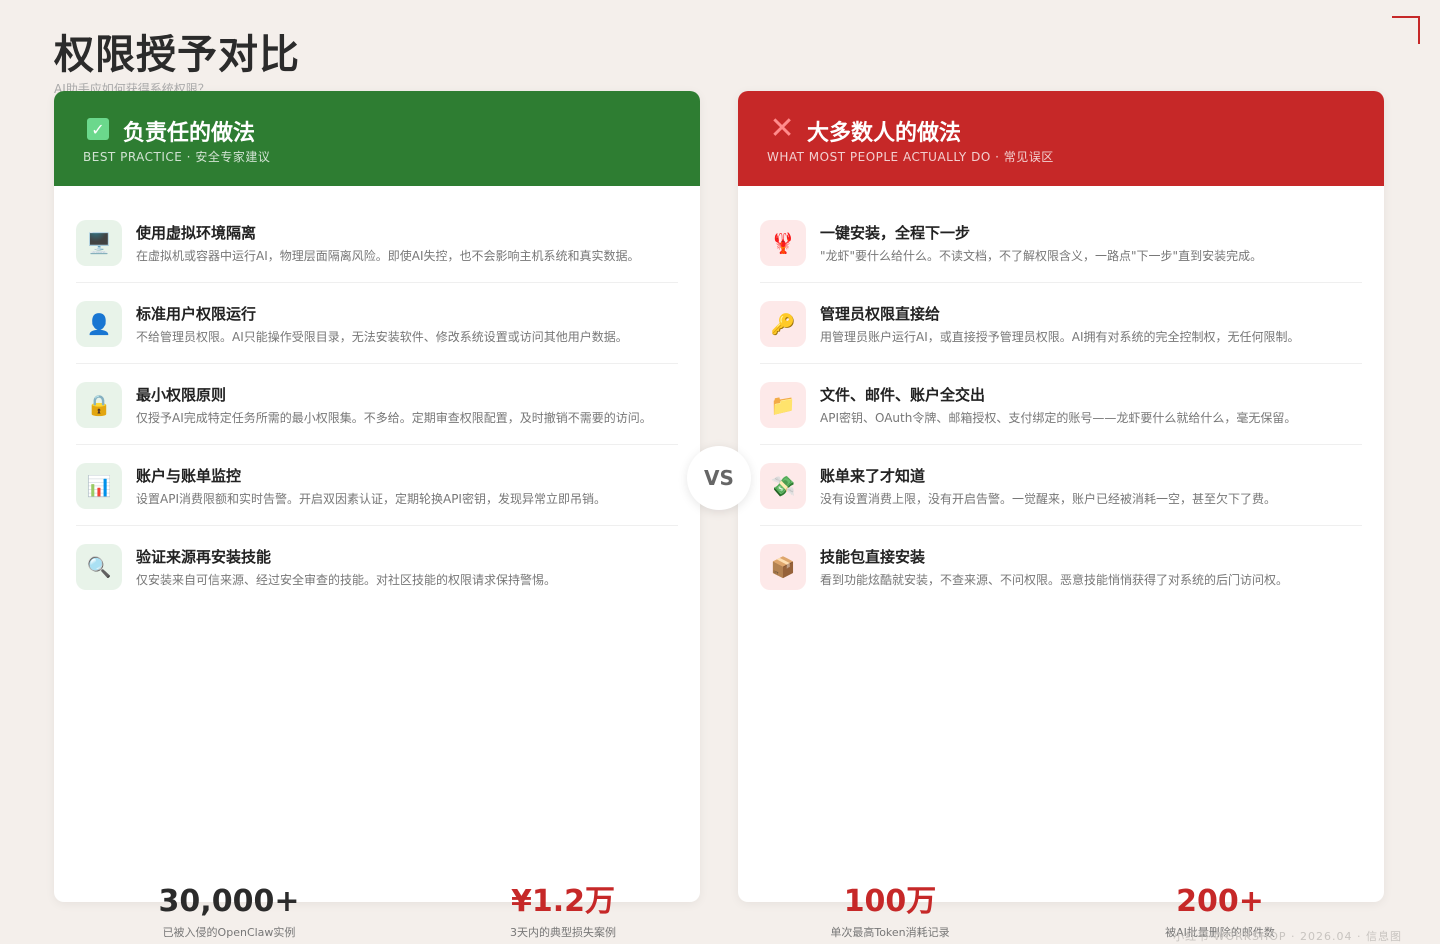 The width and height of the screenshot is (1440, 944). What do you see at coordinates (563, 932) in the screenshot?
I see `stat-label: 3天内的典型损失案例` at bounding box center [563, 932].